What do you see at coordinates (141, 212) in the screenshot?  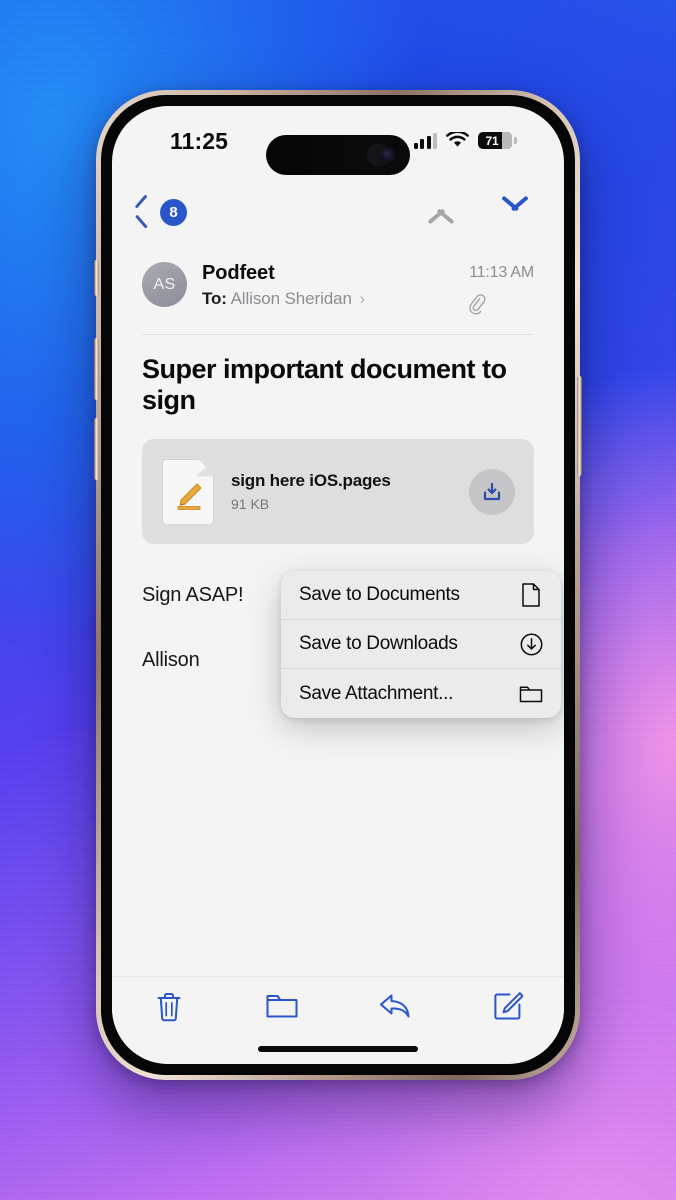 I see `chevron-left-icon` at bounding box center [141, 212].